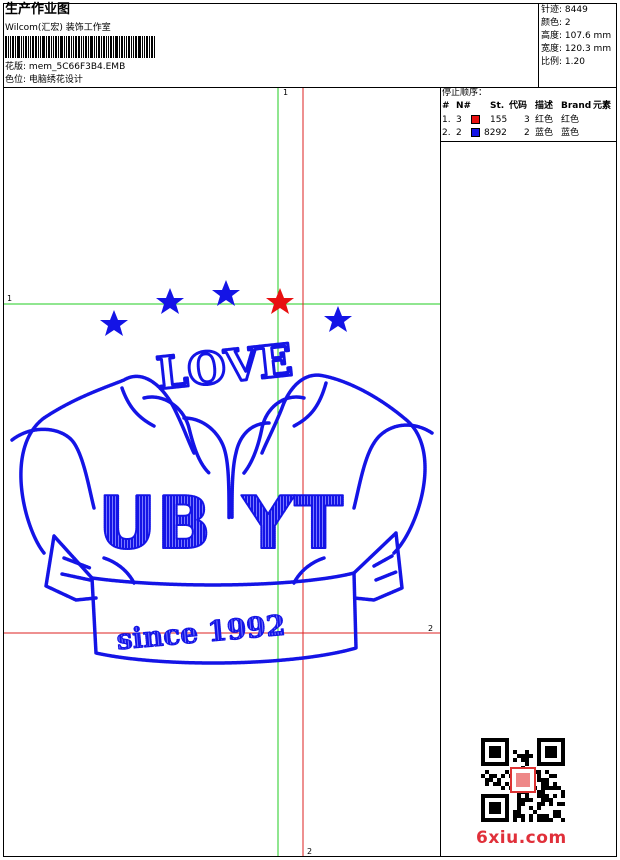 Image resolution: width=620 pixels, height=860 pixels. Describe the element at coordinates (431, 628) in the screenshot. I see `axis-label-h-right: 2` at that location.